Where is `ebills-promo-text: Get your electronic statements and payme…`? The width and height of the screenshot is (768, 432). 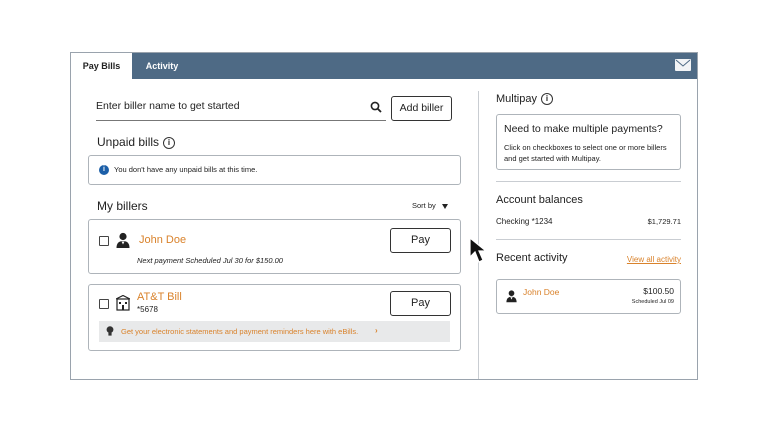
ebills-promo-text: Get your electronic statements and payme… is located at coordinates (240, 331).